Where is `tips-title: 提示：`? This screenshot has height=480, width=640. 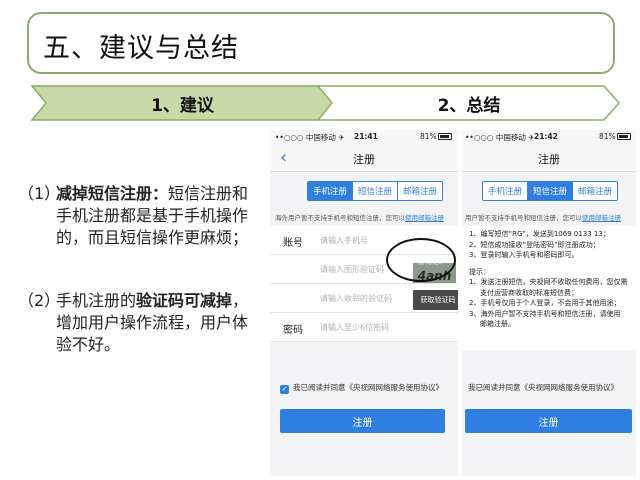 tips-title: 提示： is located at coordinates (479, 271).